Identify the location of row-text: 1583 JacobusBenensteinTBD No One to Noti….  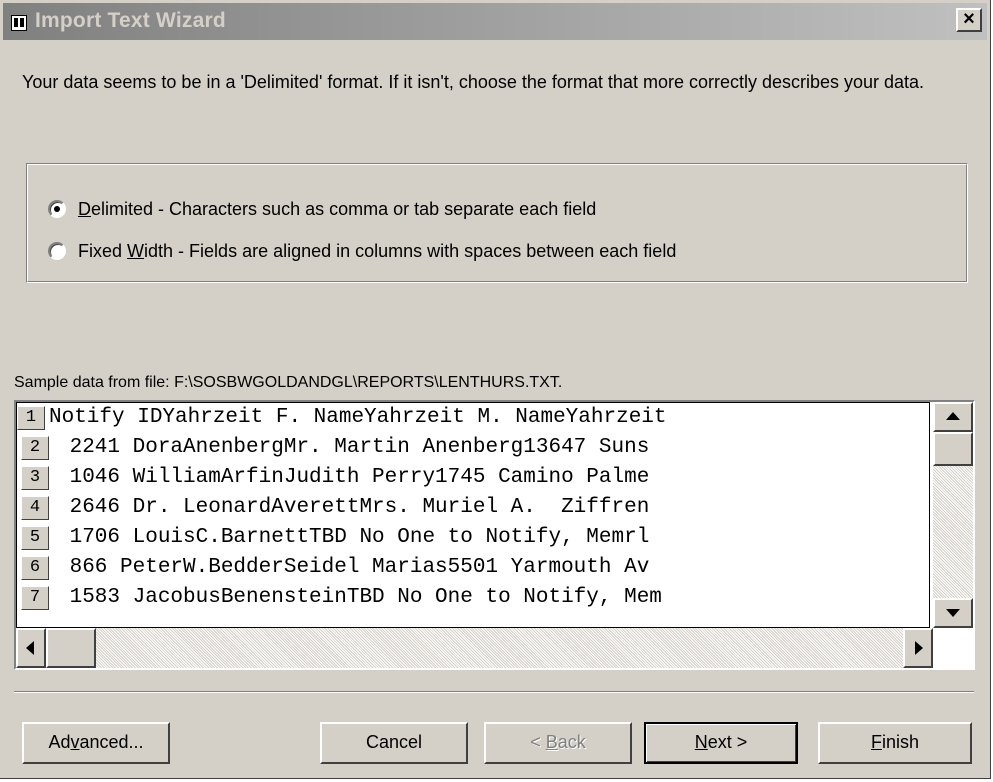
(359, 597).